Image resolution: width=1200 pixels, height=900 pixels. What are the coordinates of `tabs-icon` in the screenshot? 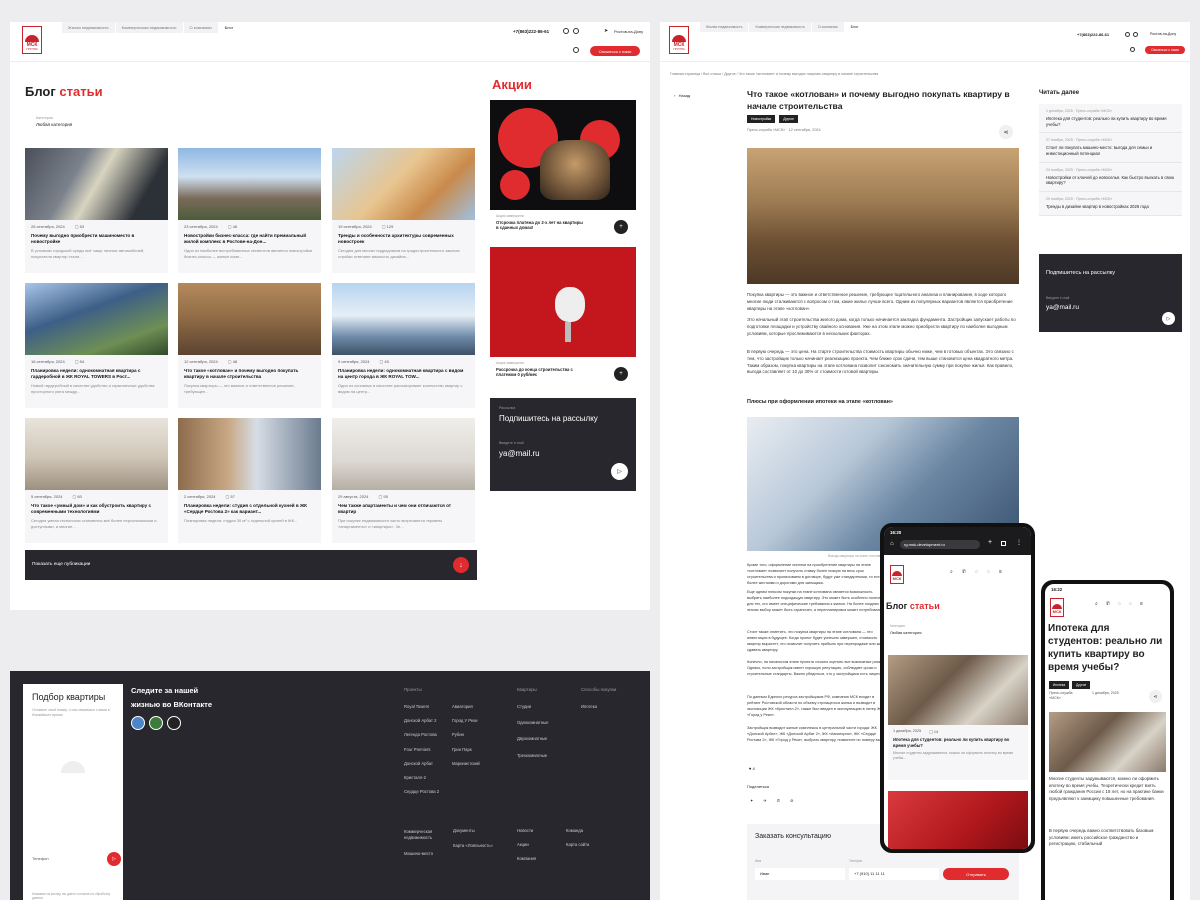 It's located at (1003, 543).